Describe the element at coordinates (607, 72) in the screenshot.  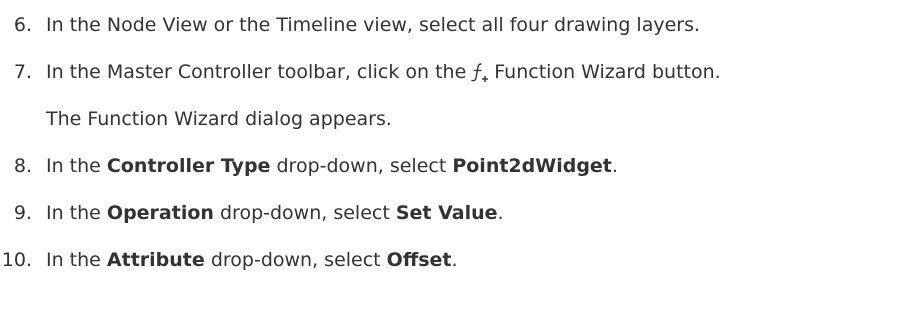
I see `step-text-after: Function Wizard button.` at that location.